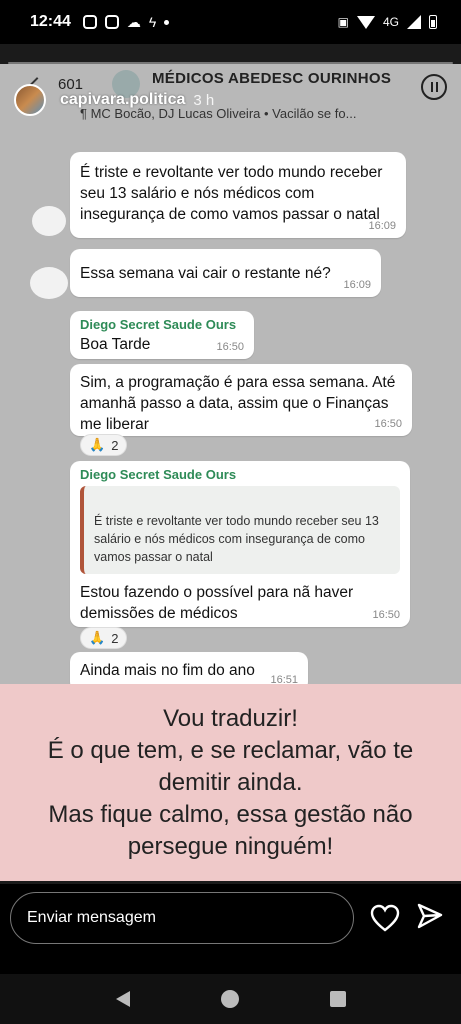 The image size is (461, 1024). What do you see at coordinates (205, 273) in the screenshot?
I see `message-text: Essa semana vai cair o restante né?` at bounding box center [205, 273].